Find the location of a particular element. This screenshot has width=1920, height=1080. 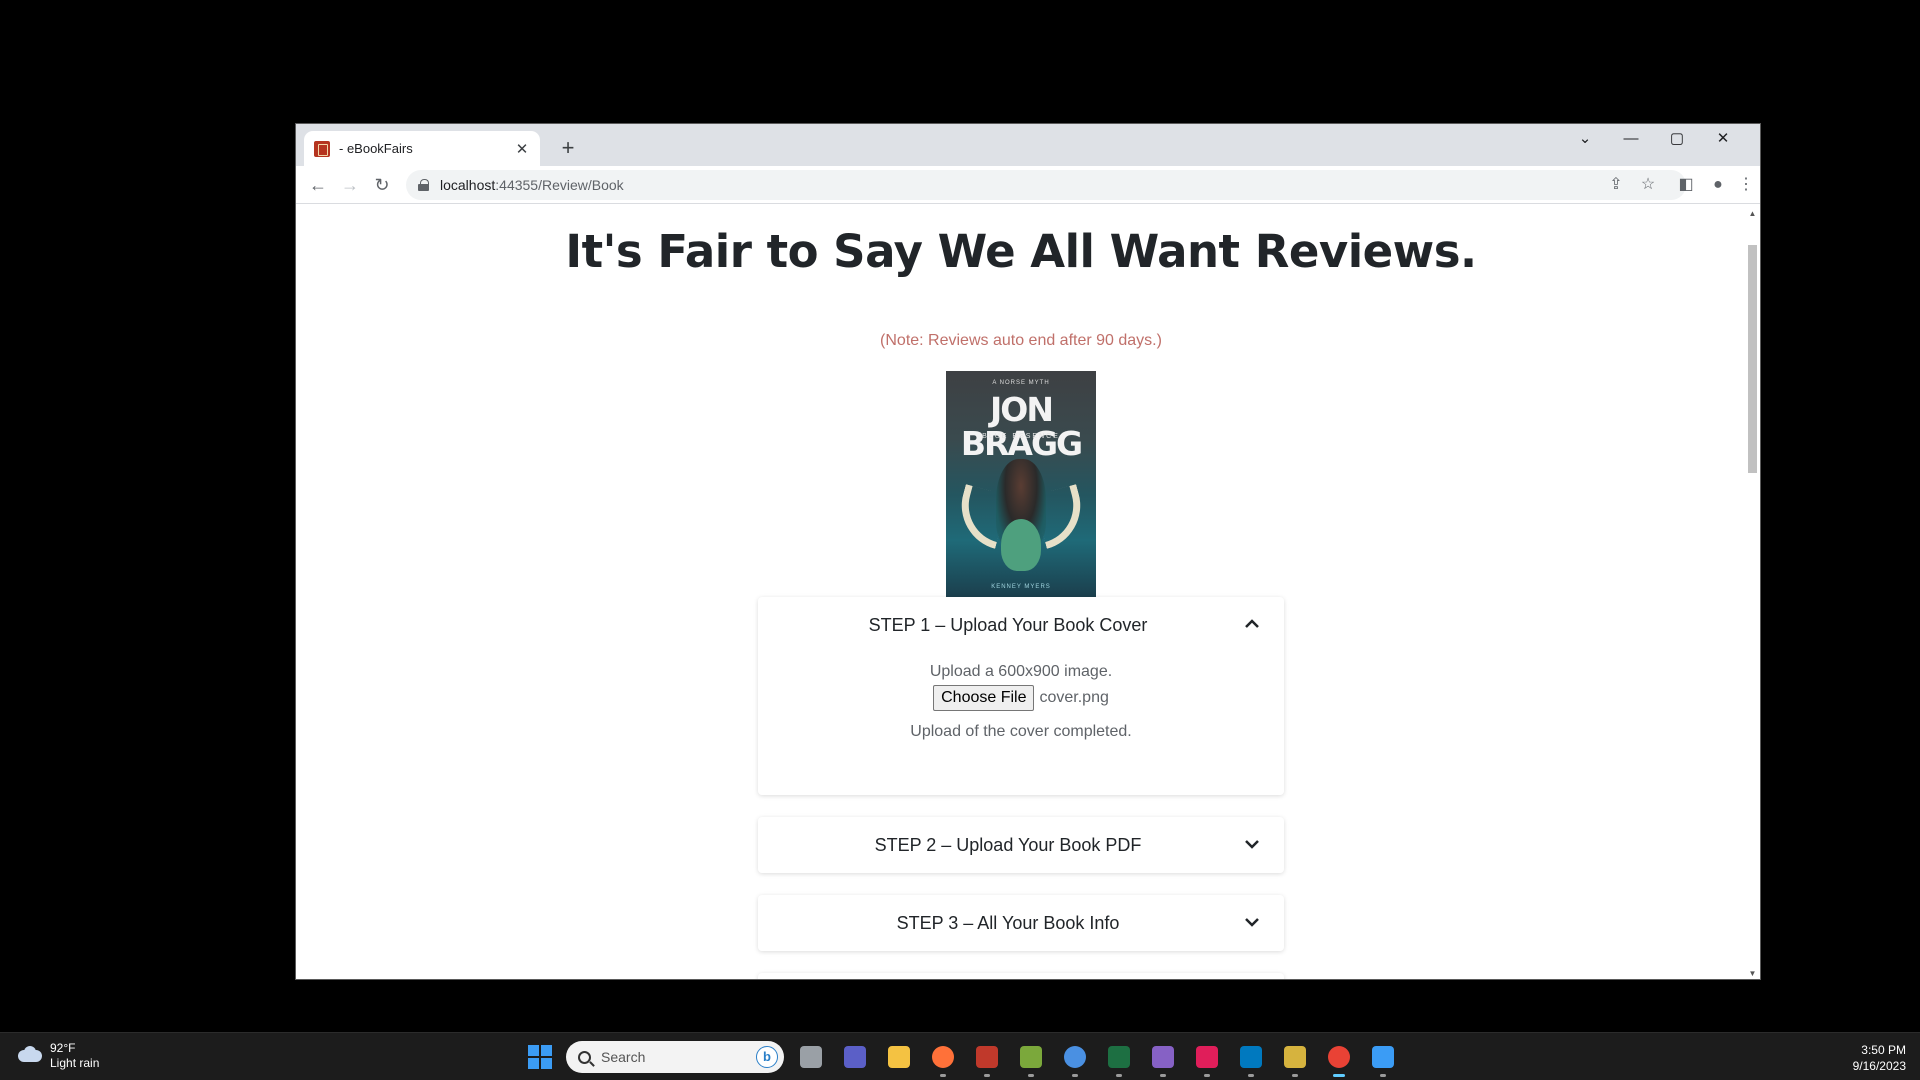

weather-desc: Light rain is located at coordinates (75, 1063).